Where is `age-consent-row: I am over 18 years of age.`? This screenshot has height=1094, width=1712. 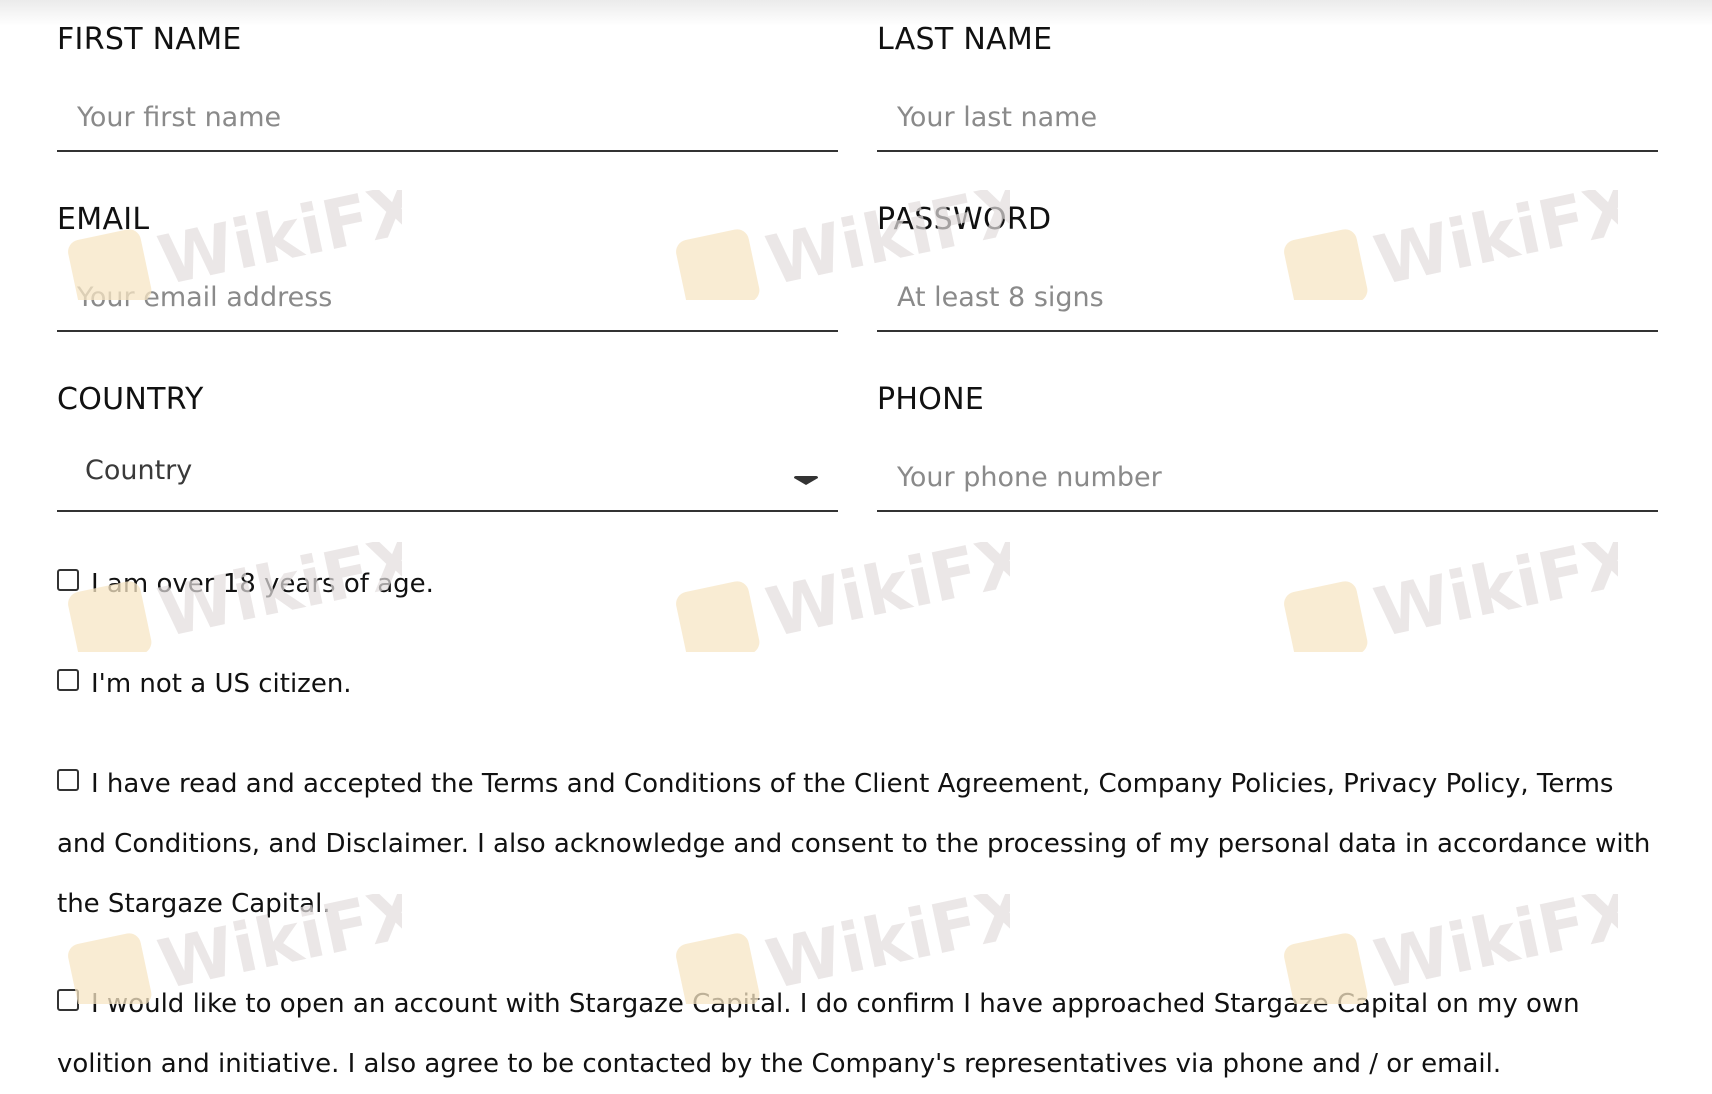
age-consent-row: I am over 18 years of age. is located at coordinates (857, 584).